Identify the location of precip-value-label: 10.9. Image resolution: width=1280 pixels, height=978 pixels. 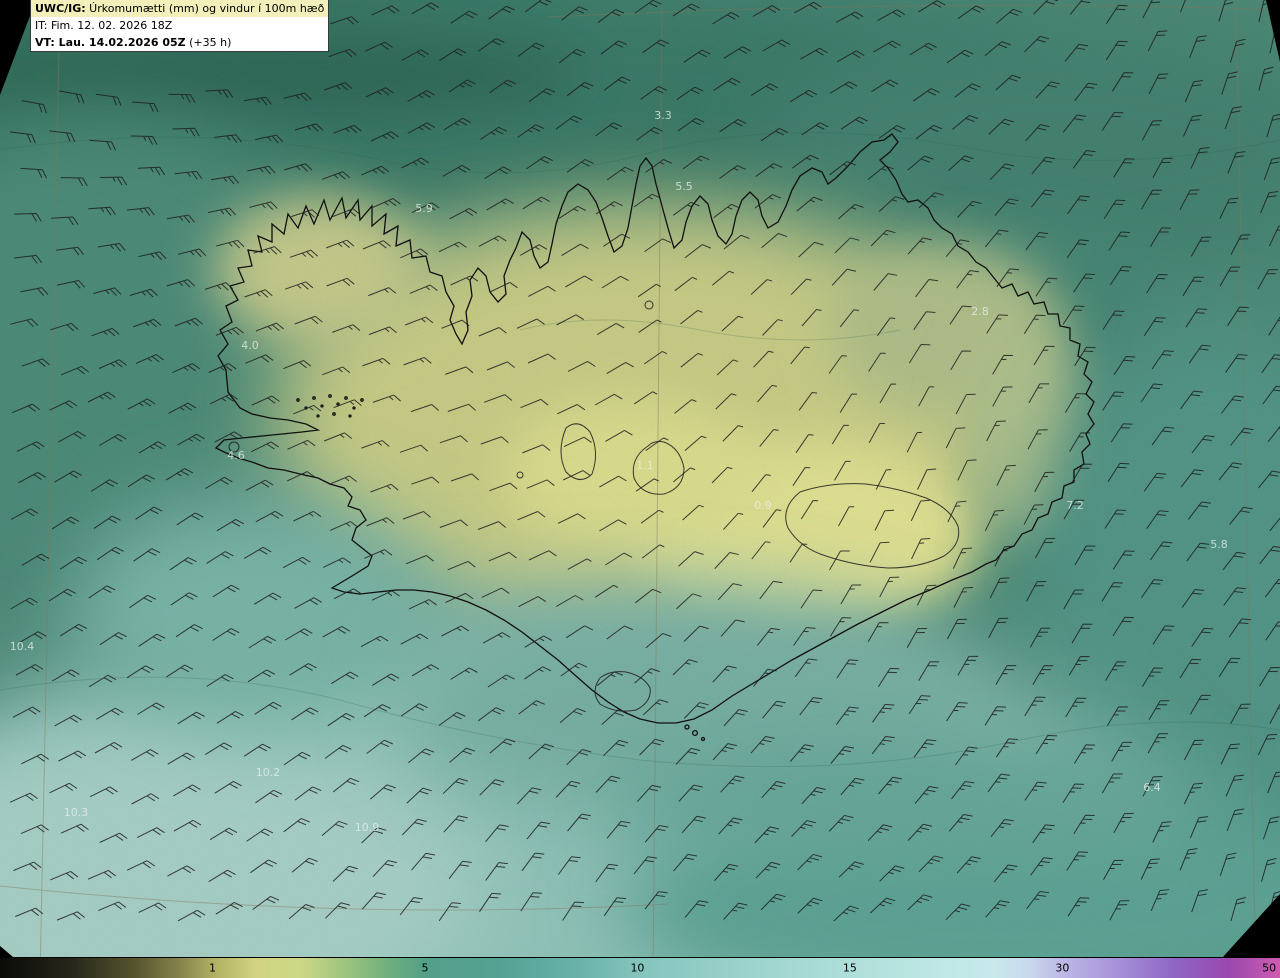
(367, 827).